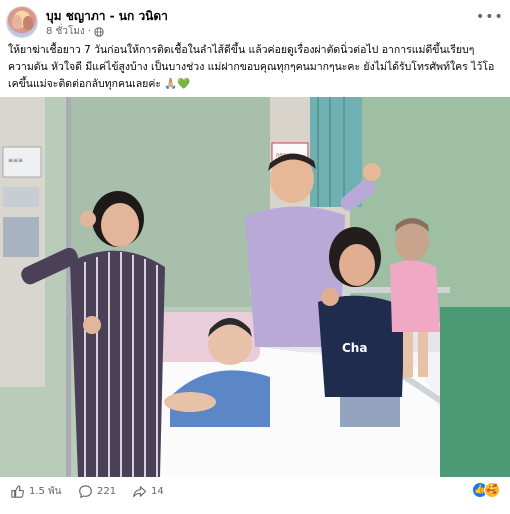 This screenshot has width=510, height=514. What do you see at coordinates (354, 348) in the screenshot?
I see `svg-text: Cha` at bounding box center [354, 348].